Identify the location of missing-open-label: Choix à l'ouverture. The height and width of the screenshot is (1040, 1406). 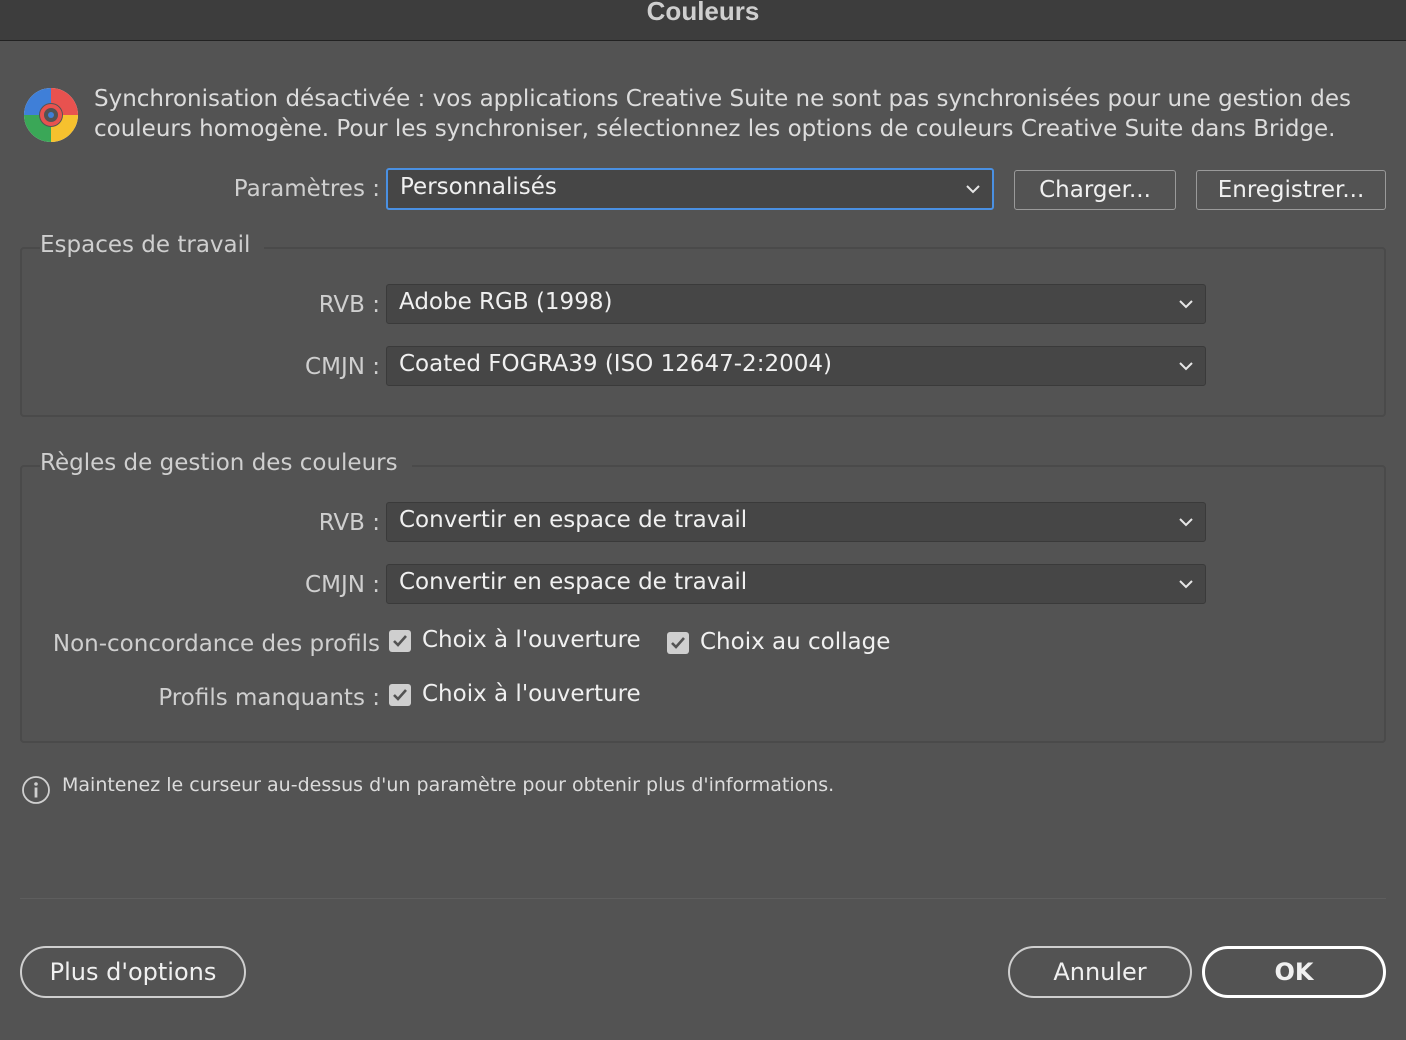
(531, 694).